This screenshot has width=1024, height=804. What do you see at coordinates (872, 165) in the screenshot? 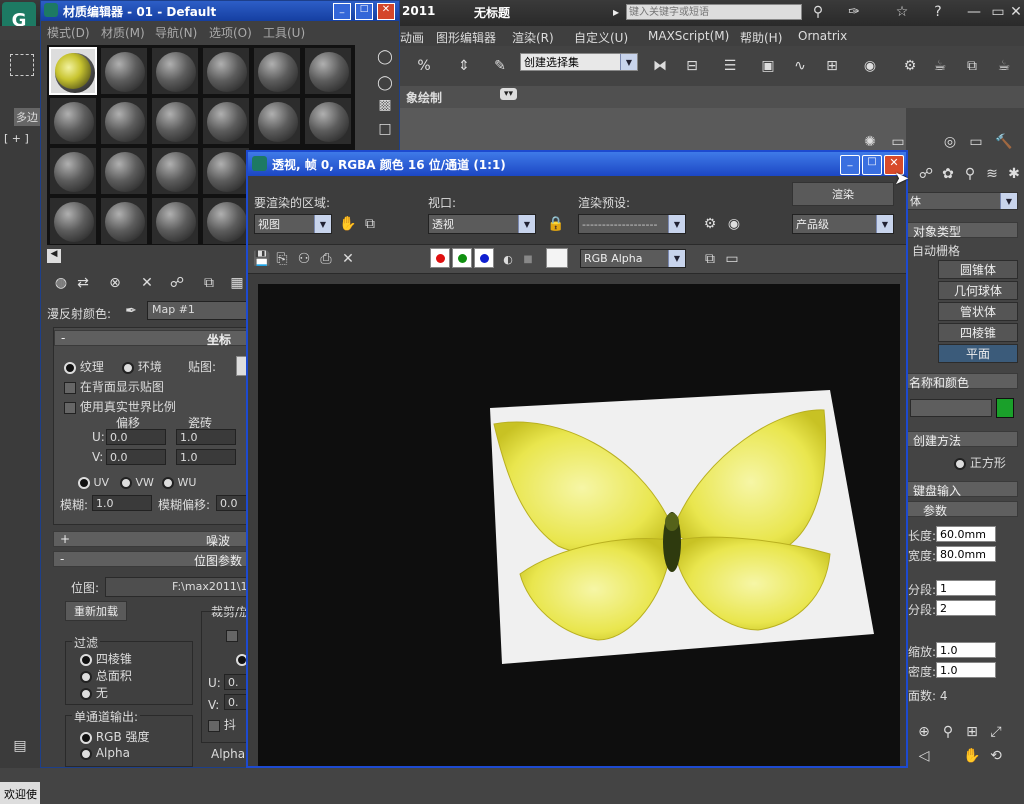
I see `maximize-icon: □` at bounding box center [872, 165].